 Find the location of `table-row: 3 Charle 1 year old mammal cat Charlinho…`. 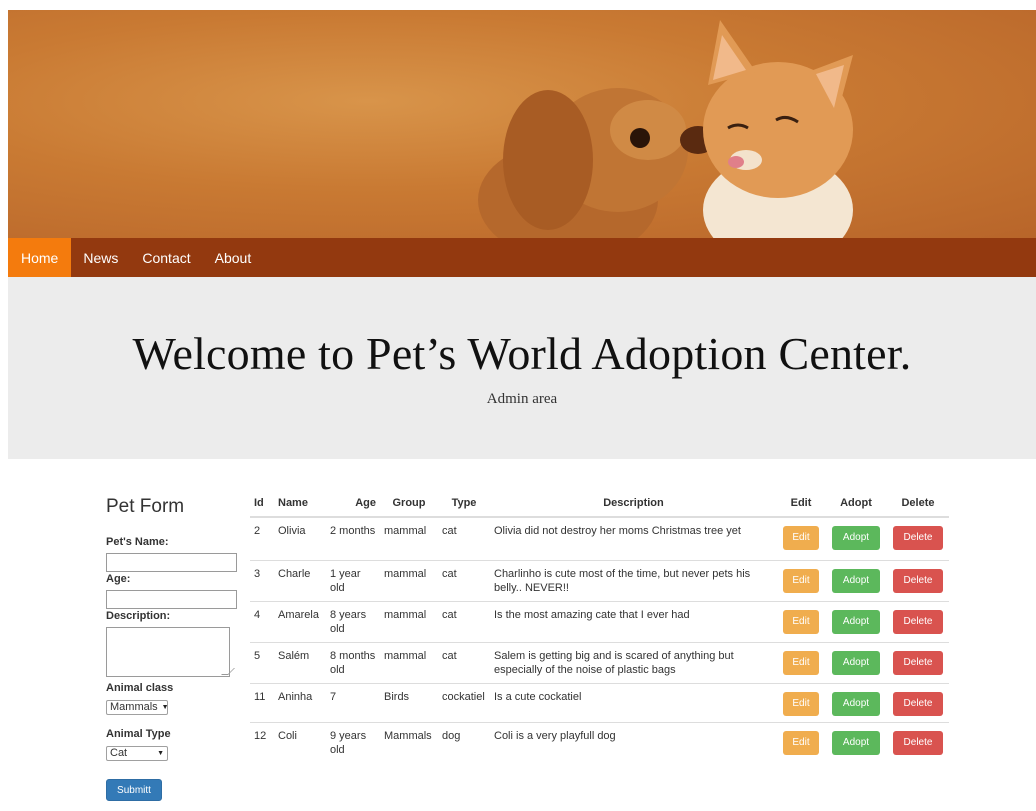

table-row: 3 Charle 1 year old mammal cat Charlinho… is located at coordinates (599, 580).